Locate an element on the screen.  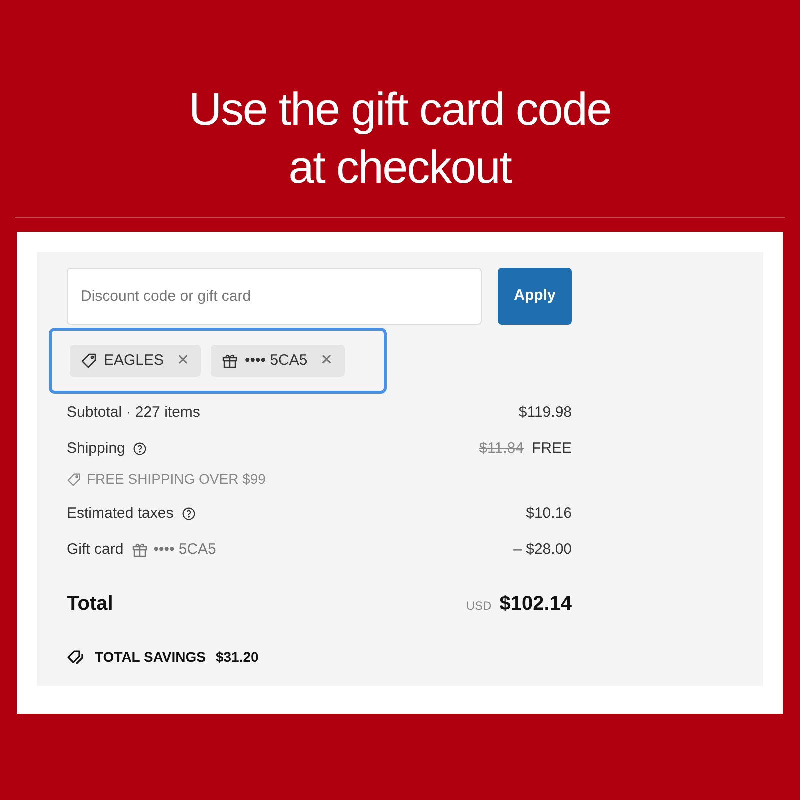
currency: USD is located at coordinates (479, 606).